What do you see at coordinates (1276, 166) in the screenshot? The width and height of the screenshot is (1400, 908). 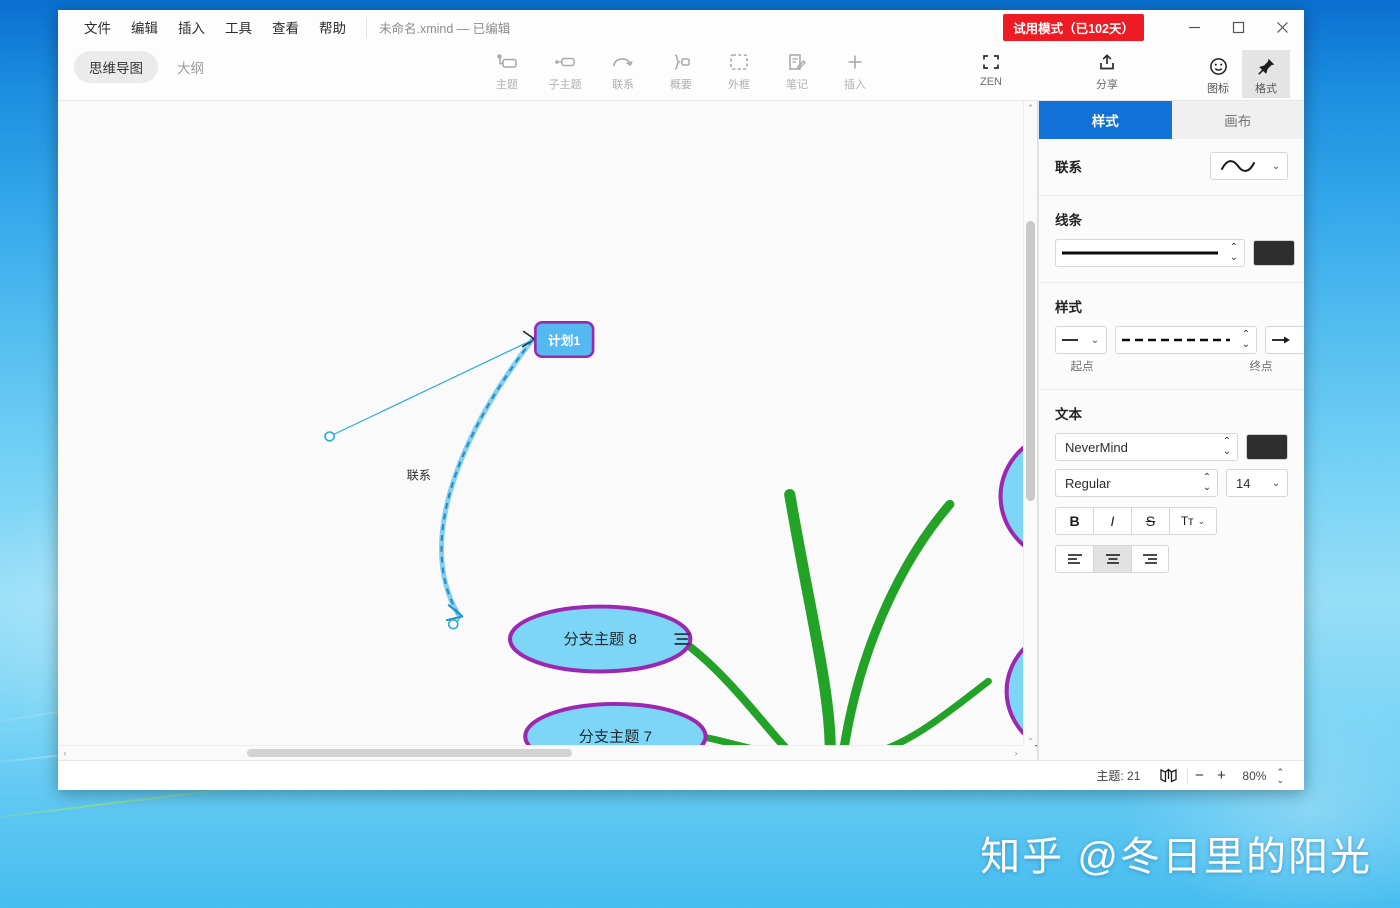 I see `relationship-shape-caret-icon: ⌄` at bounding box center [1276, 166].